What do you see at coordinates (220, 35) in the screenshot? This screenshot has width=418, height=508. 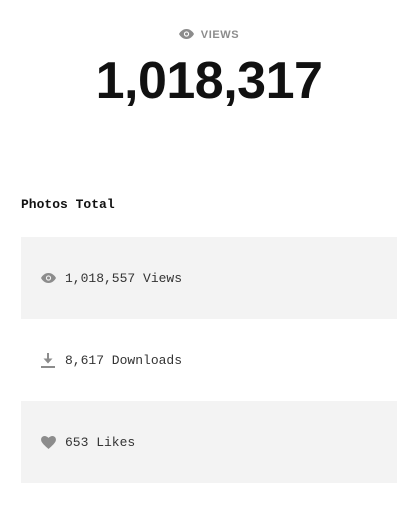 I see `views-label: VIEWS` at bounding box center [220, 35].